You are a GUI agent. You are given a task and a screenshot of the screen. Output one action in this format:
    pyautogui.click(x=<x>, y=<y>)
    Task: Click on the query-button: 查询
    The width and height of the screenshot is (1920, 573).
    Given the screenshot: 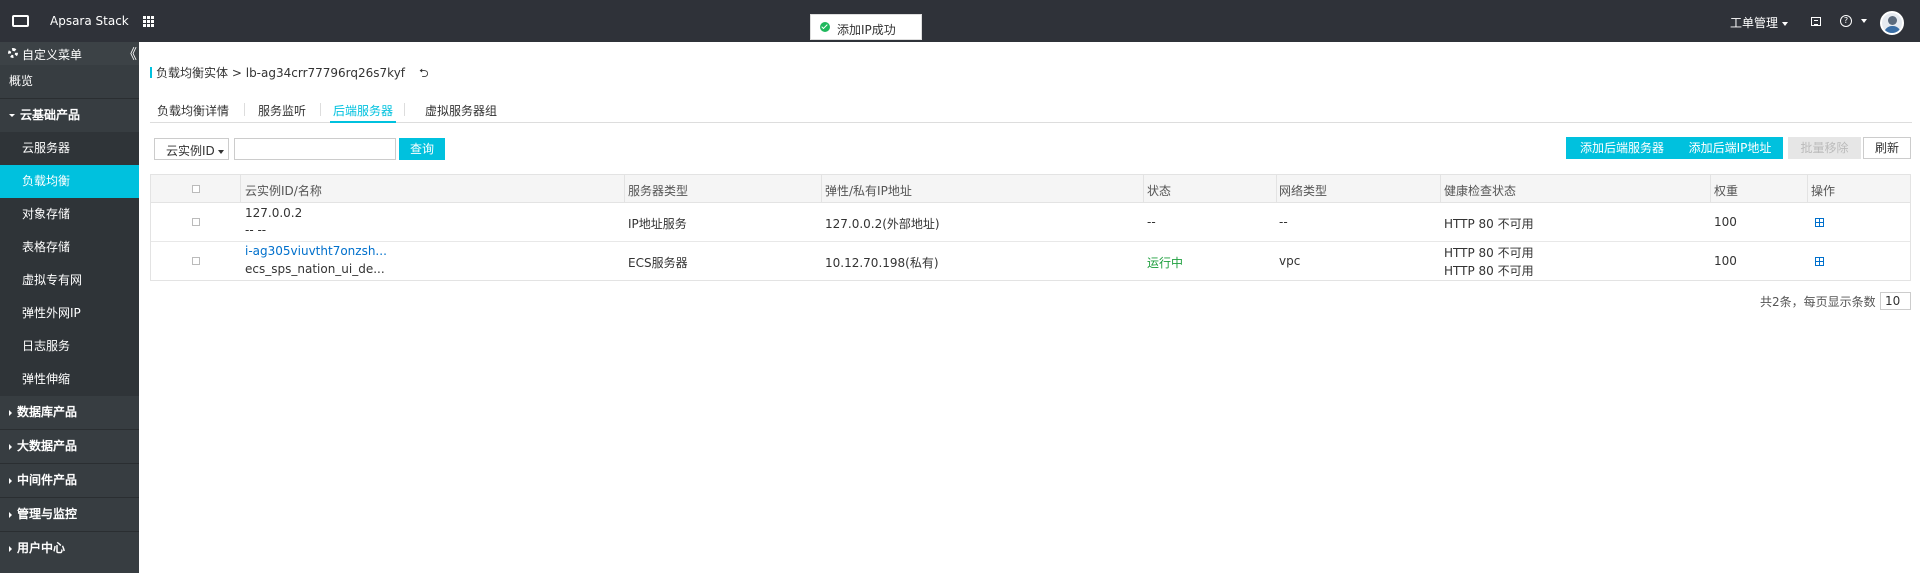 What is the action you would take?
    pyautogui.click(x=422, y=149)
    